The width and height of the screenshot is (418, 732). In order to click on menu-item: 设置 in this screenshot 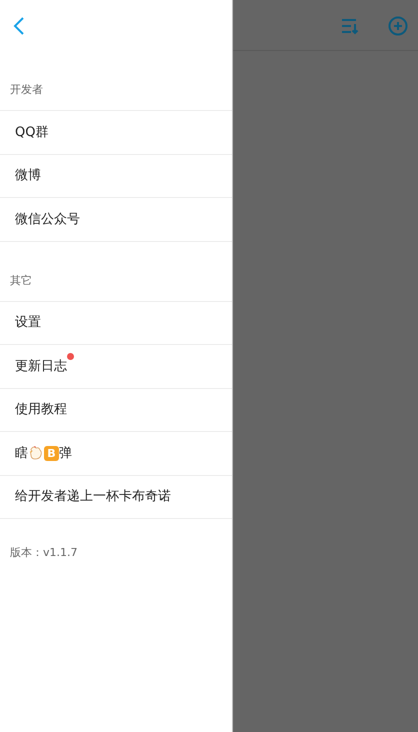, I will do `click(116, 323)`.